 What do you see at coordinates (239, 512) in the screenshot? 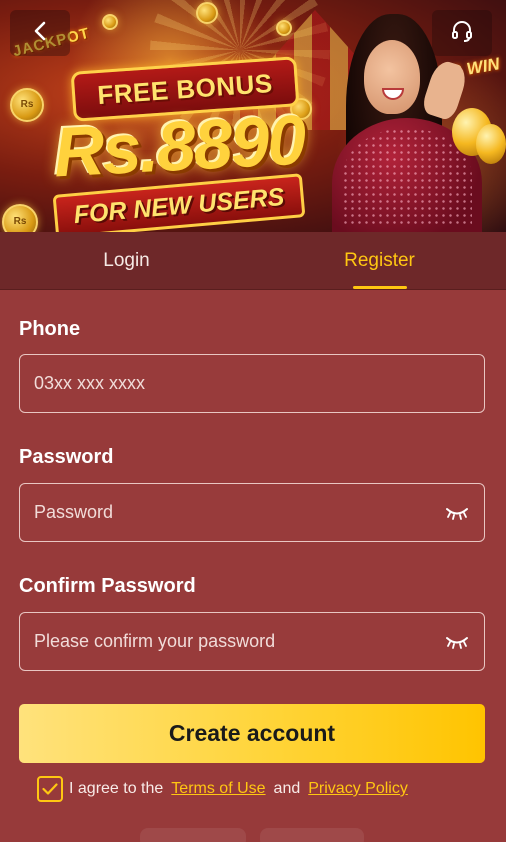
I see `password-input` at bounding box center [239, 512].